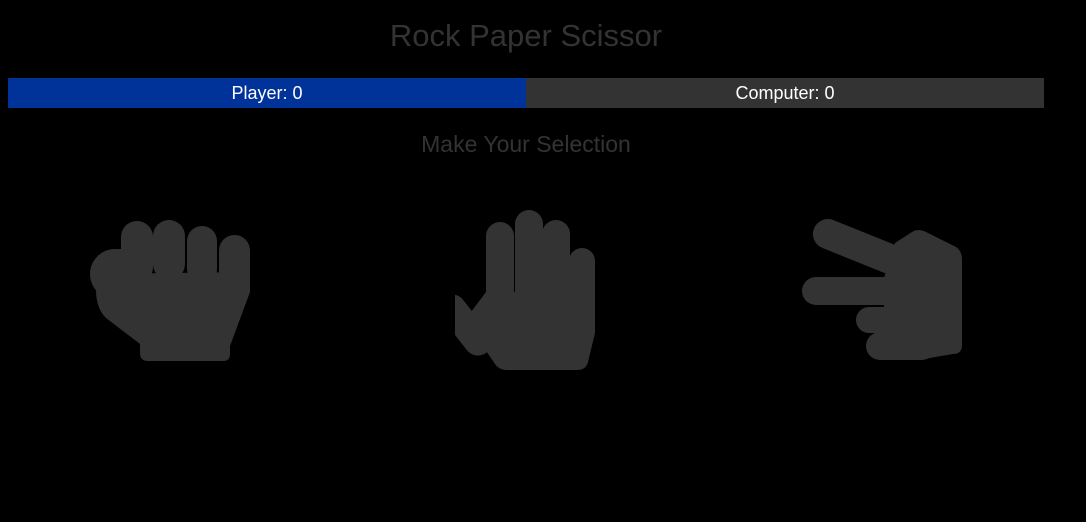 The image size is (1086, 522). I want to click on paper-choice-button, so click(527, 291).